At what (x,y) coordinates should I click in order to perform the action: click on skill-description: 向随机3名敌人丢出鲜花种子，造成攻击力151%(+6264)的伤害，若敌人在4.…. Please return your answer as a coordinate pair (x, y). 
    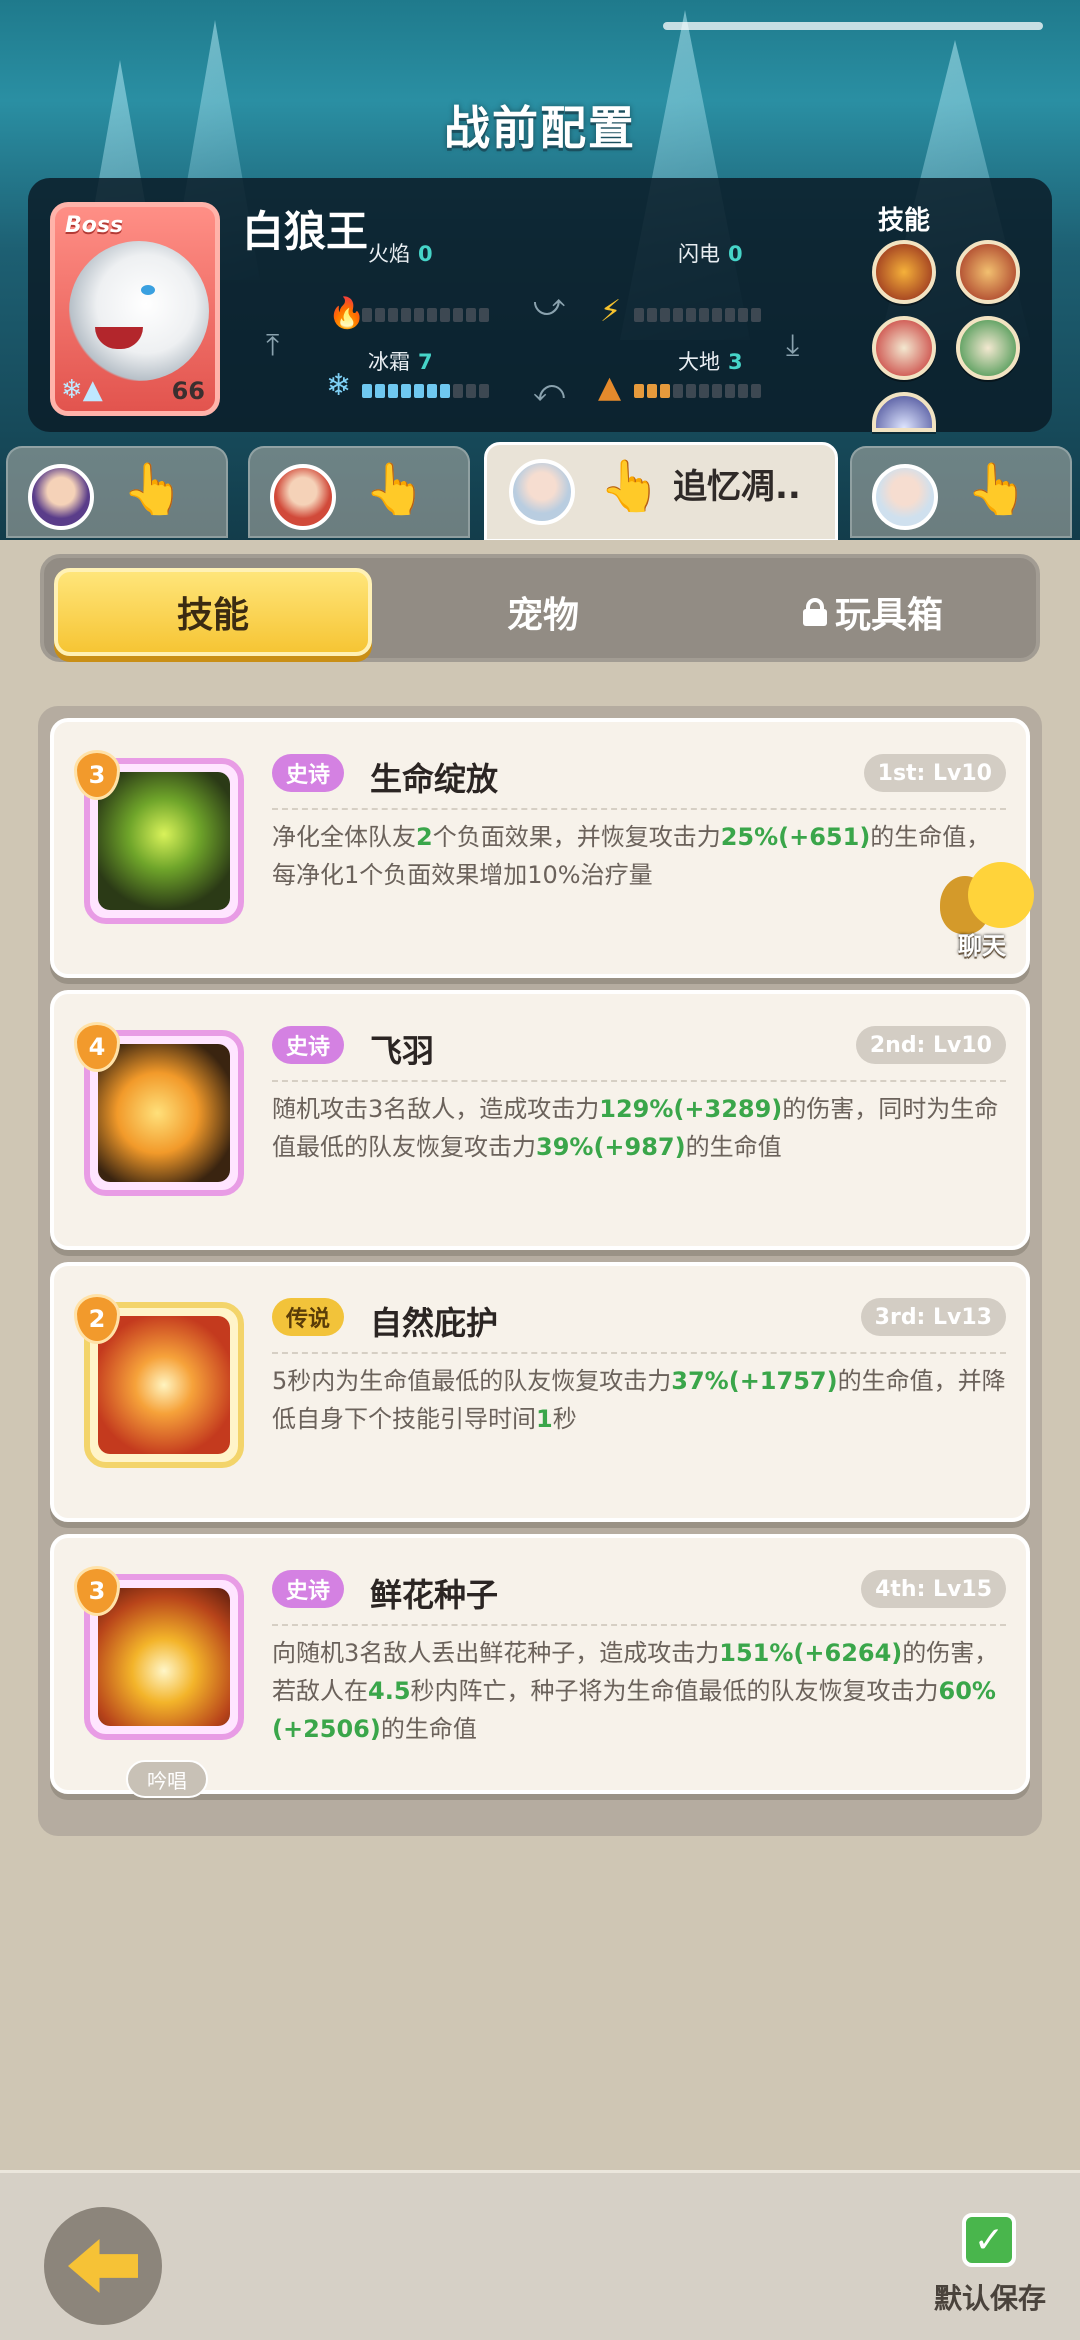
    Looking at the image, I should click on (635, 1691).